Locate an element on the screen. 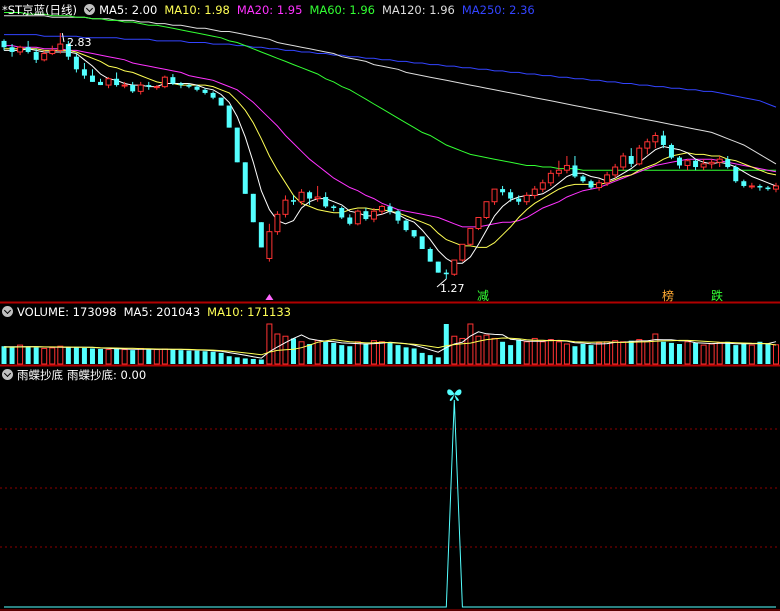  indicator-value: 雨蝶抄底: 0.00 is located at coordinates (107, 375).